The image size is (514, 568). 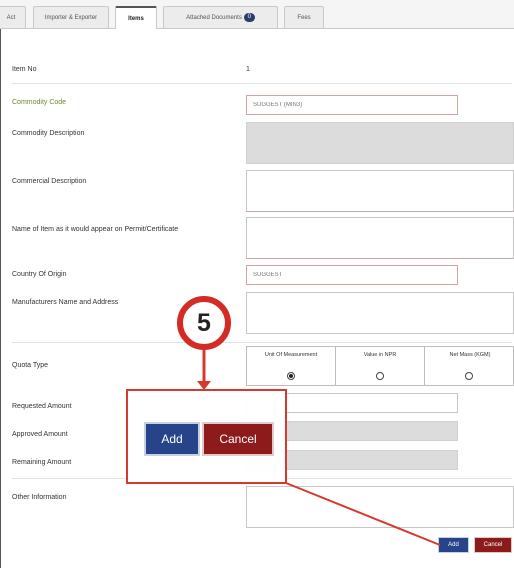 I want to click on quota-option-label: Net Mass (KGM), so click(x=470, y=355).